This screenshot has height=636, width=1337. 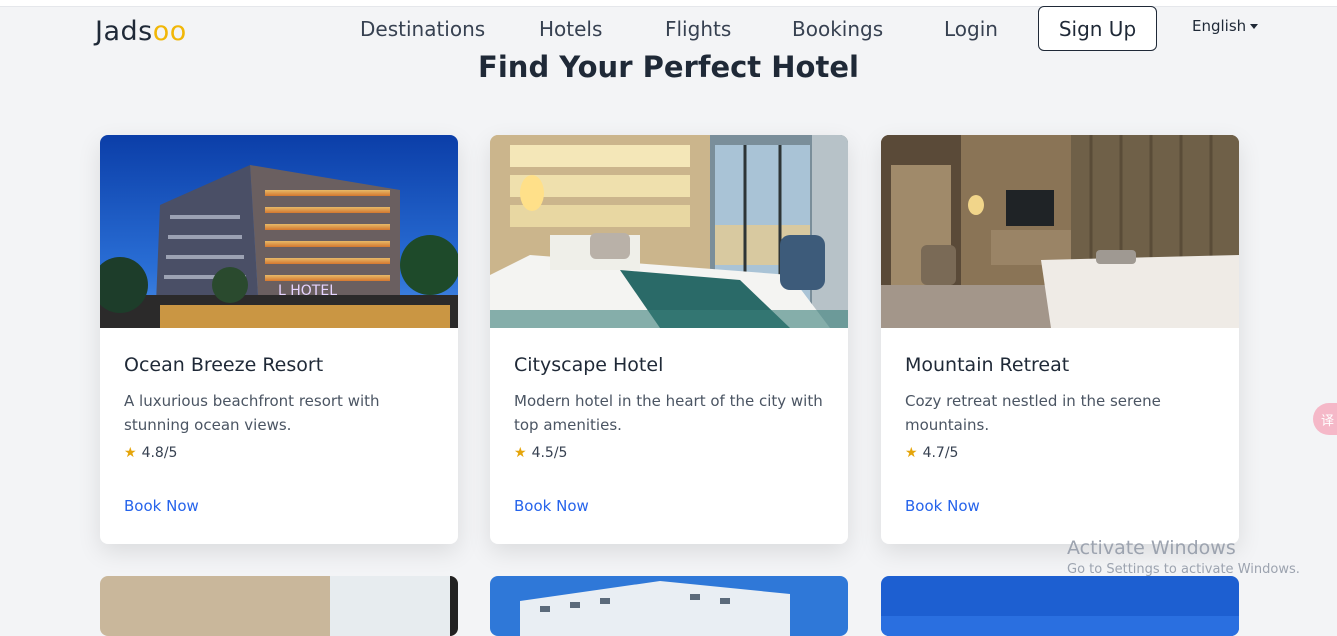 I want to click on hotel-image: L HOTEL, so click(x=279, y=231).